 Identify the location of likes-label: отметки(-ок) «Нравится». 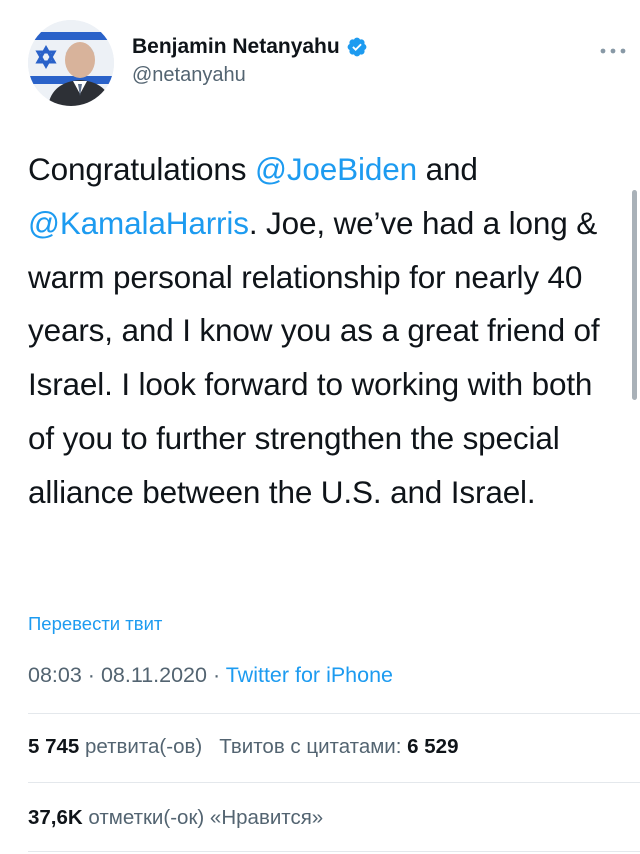
(206, 817).